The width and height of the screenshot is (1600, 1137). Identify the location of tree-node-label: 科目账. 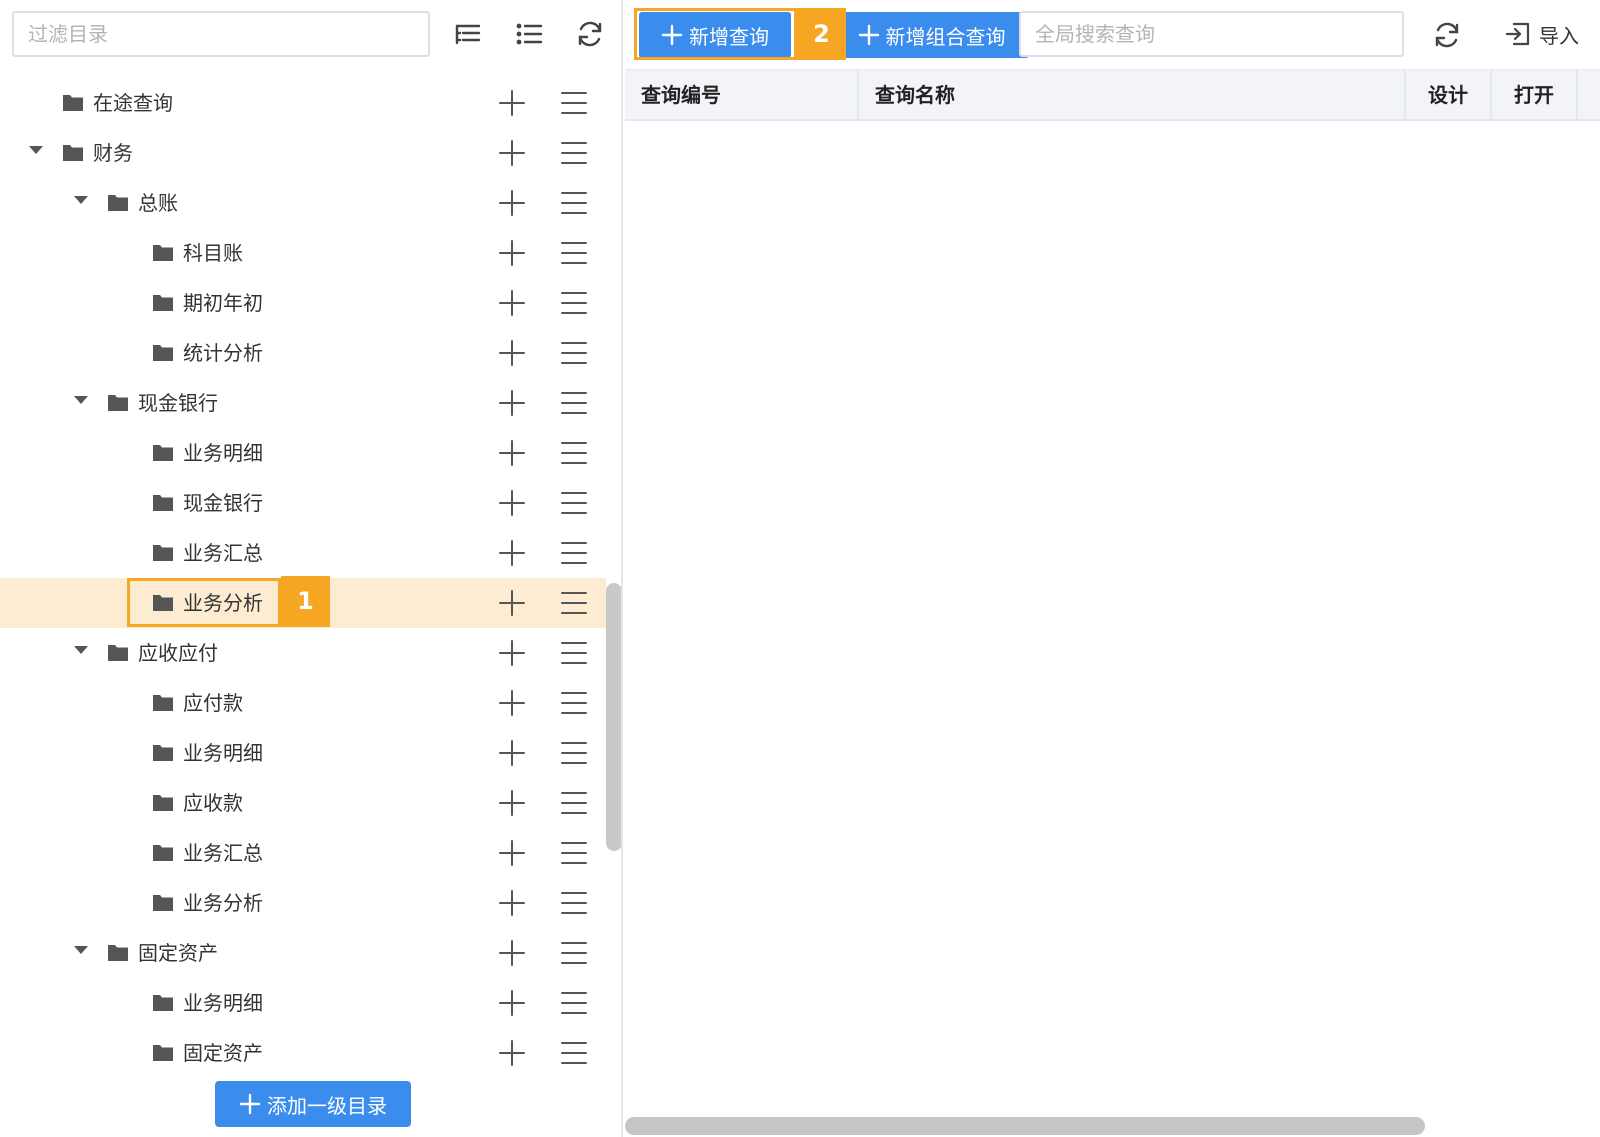
(213, 253).